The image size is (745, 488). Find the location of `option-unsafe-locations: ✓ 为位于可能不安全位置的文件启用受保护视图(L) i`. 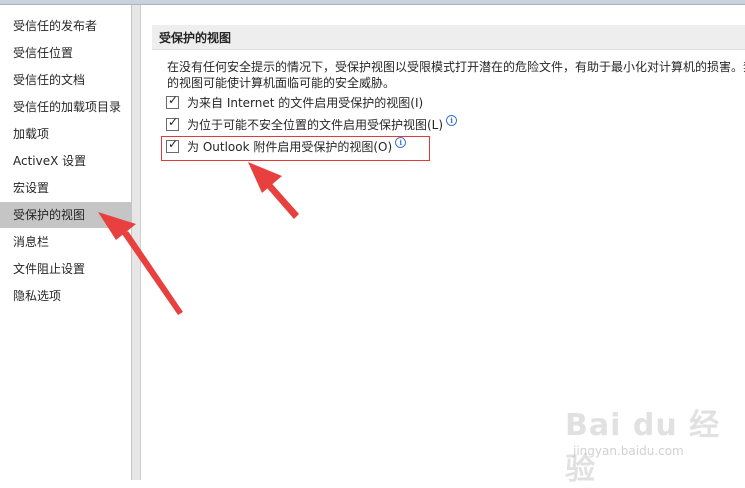

option-unsafe-locations: ✓ 为位于可能不安全位置的文件启用受保护视图(L) i is located at coordinates (312, 123).